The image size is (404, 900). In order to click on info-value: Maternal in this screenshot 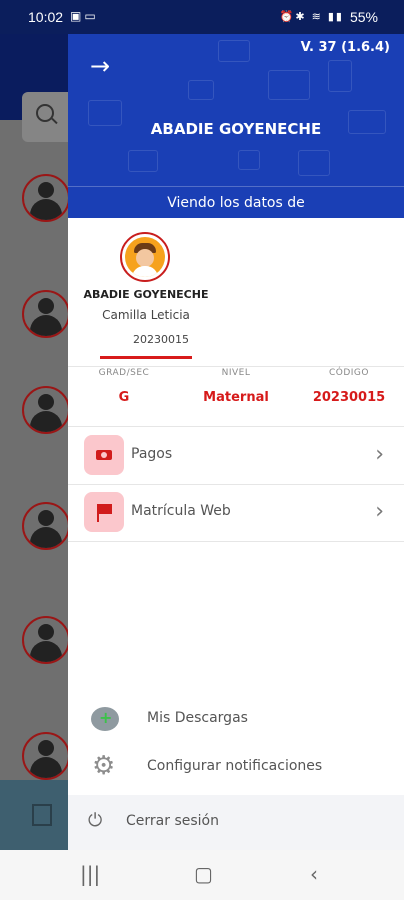, I will do `click(236, 397)`.